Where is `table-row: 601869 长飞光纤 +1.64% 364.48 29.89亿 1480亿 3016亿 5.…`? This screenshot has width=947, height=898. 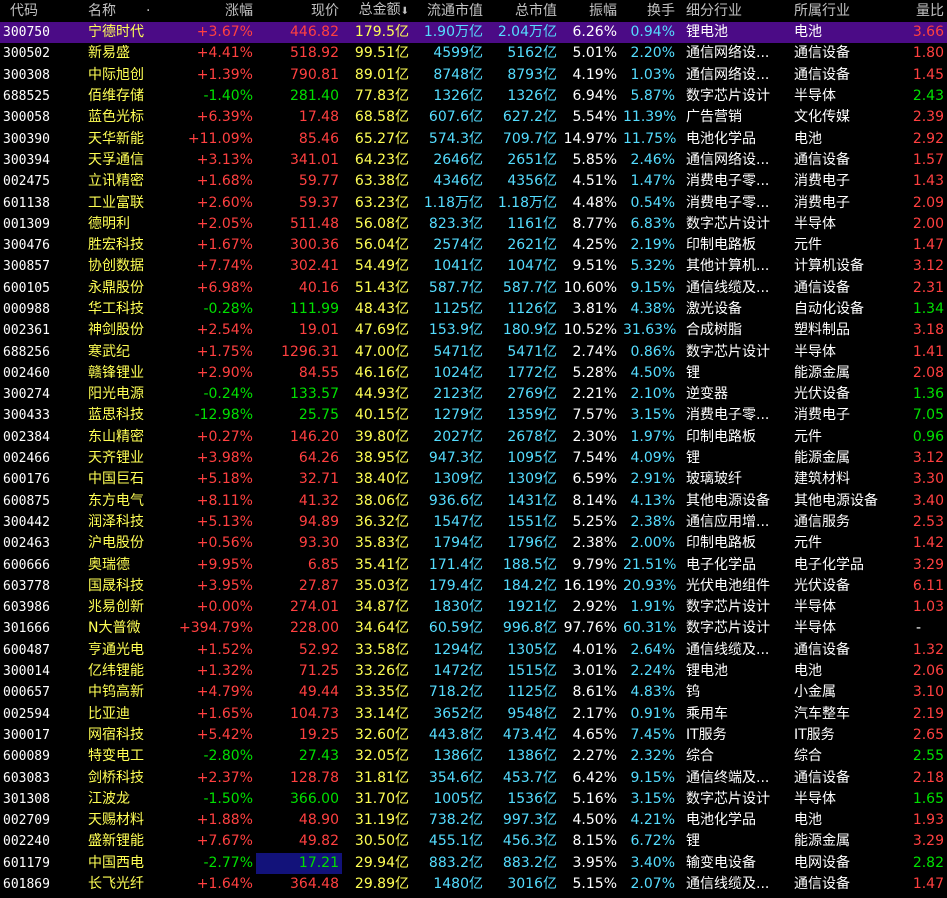
table-row: 601869 长飞光纤 +1.64% 364.48 29.89亿 1480亿 3016亿 5.… is located at coordinates (473, 884).